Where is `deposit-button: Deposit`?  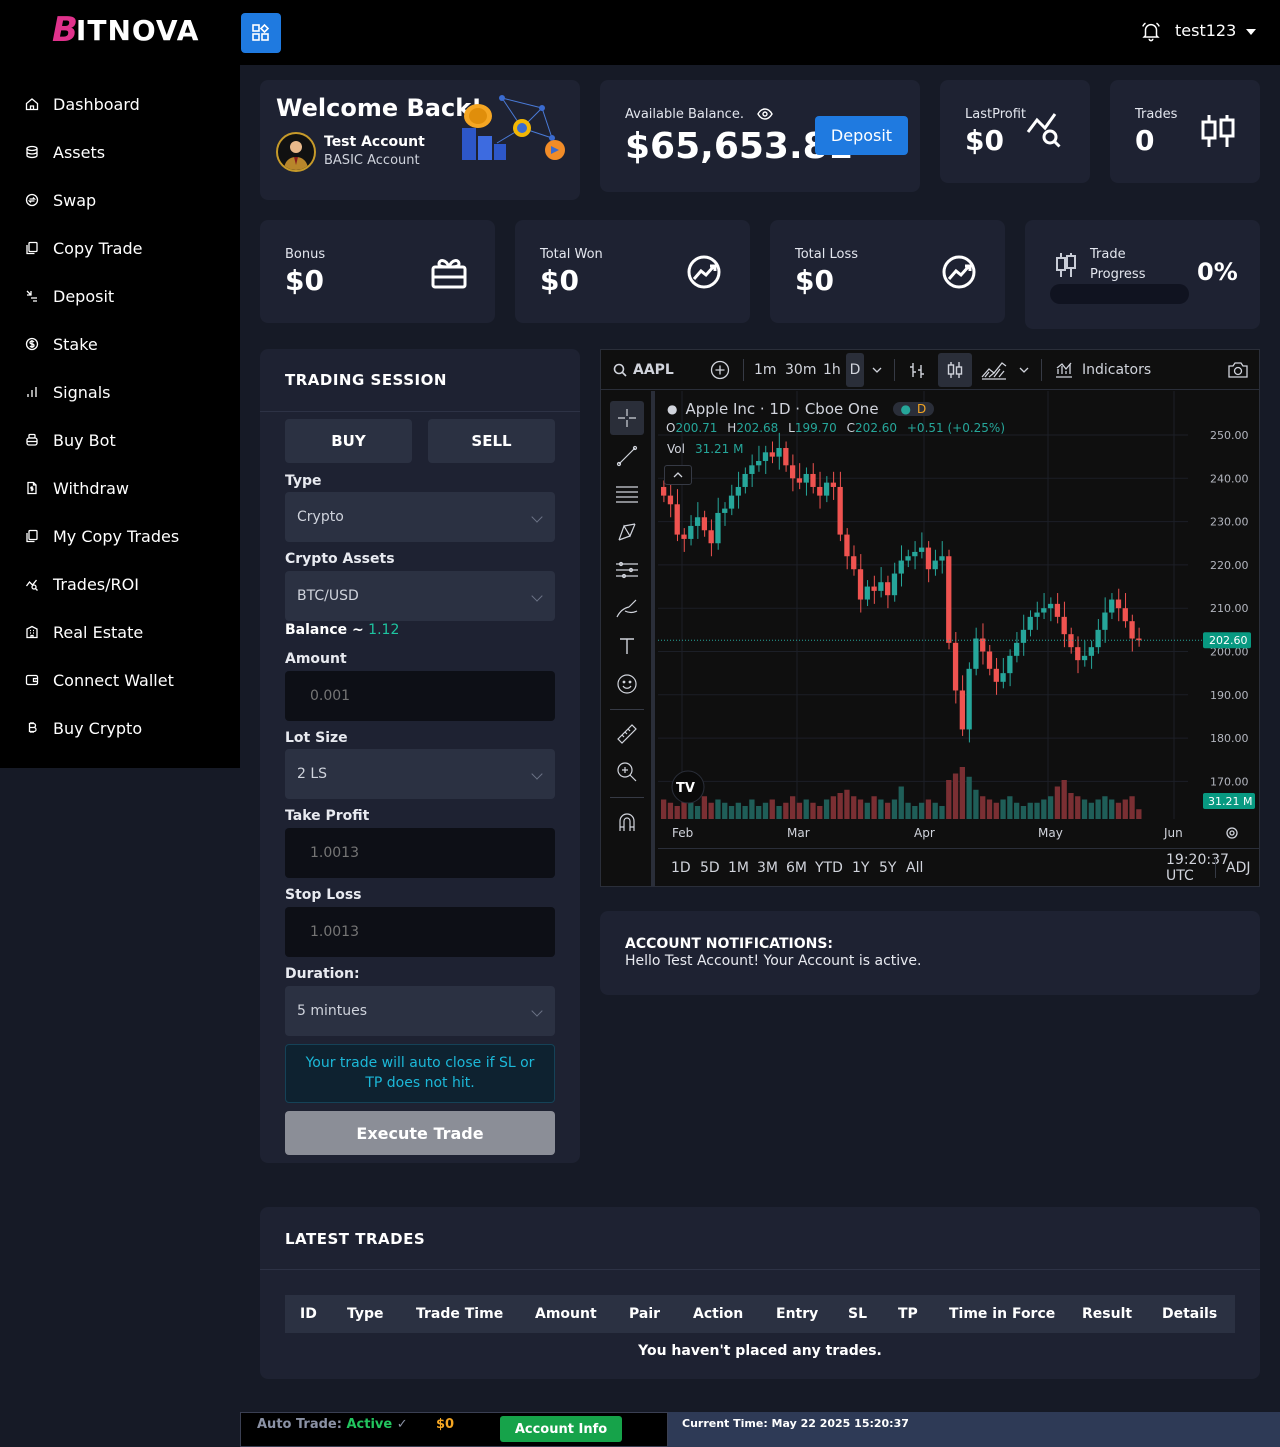
deposit-button: Deposit is located at coordinates (861, 135).